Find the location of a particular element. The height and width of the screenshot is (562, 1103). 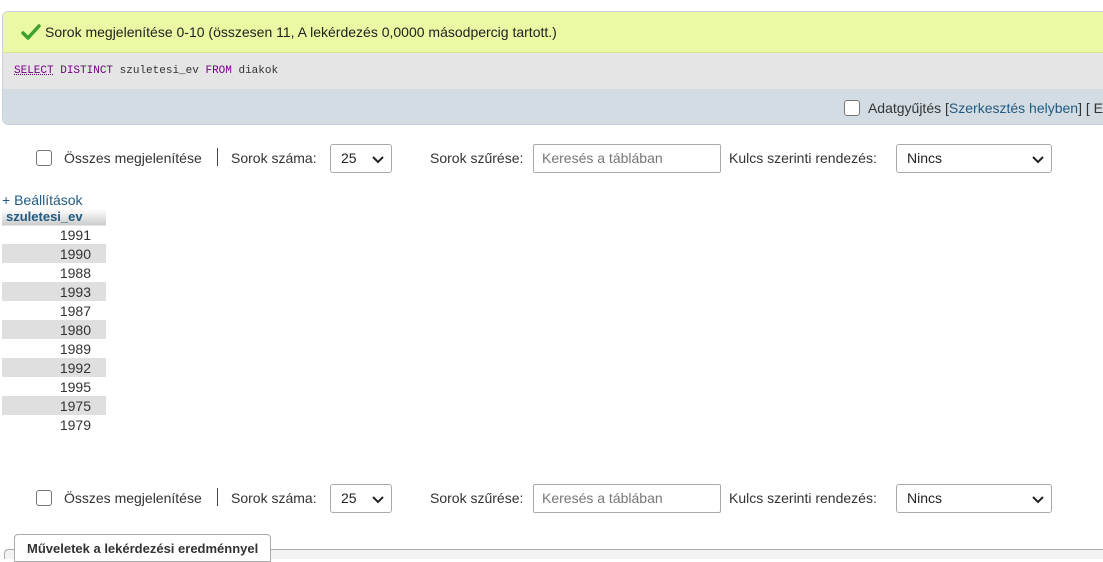

table-row: 1979 is located at coordinates (54, 424).